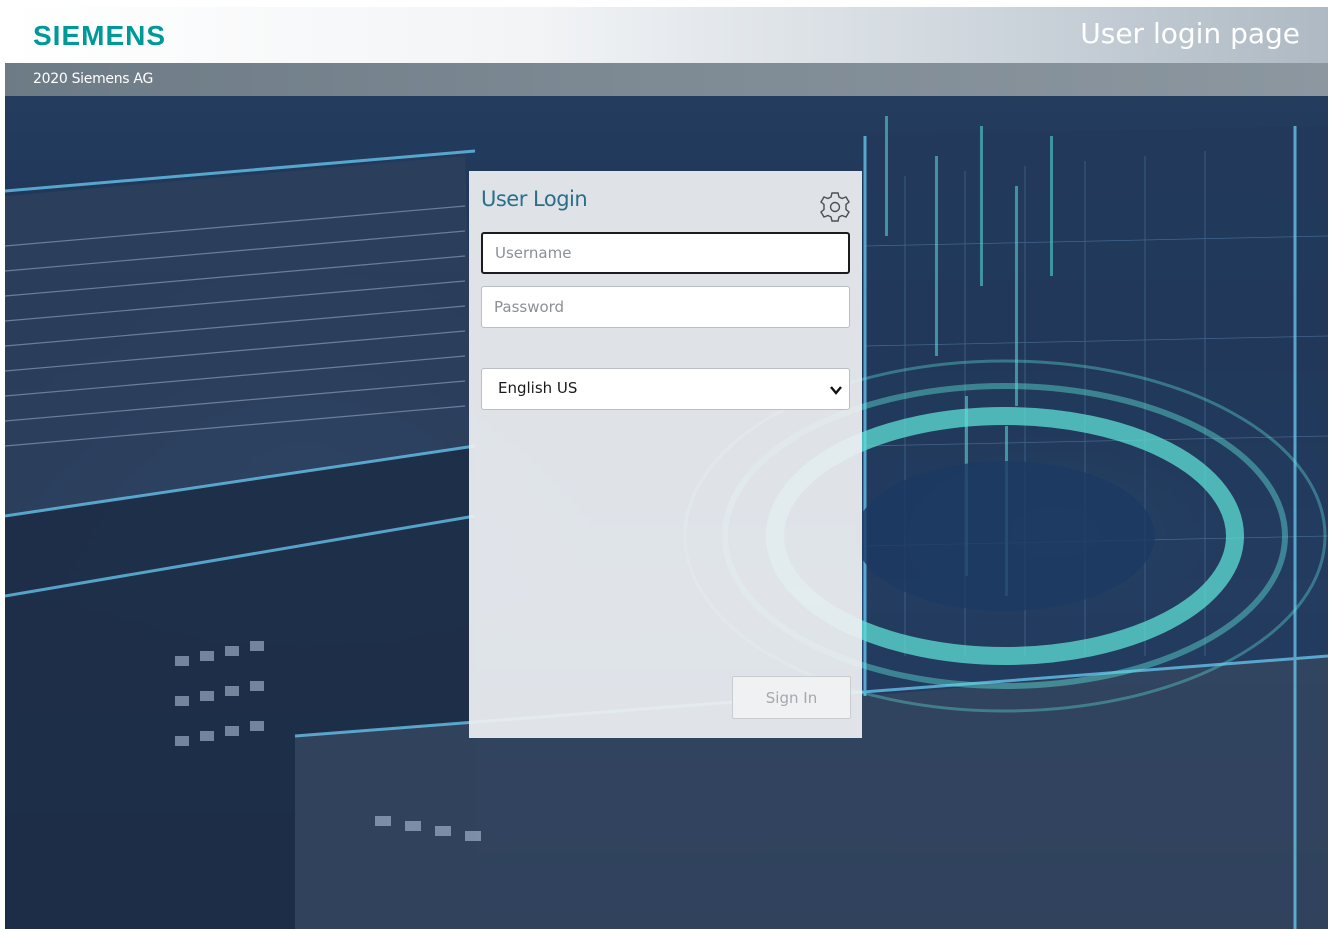 The width and height of the screenshot is (1333, 929). What do you see at coordinates (791, 697) in the screenshot?
I see `sign-in-button: Sign In` at bounding box center [791, 697].